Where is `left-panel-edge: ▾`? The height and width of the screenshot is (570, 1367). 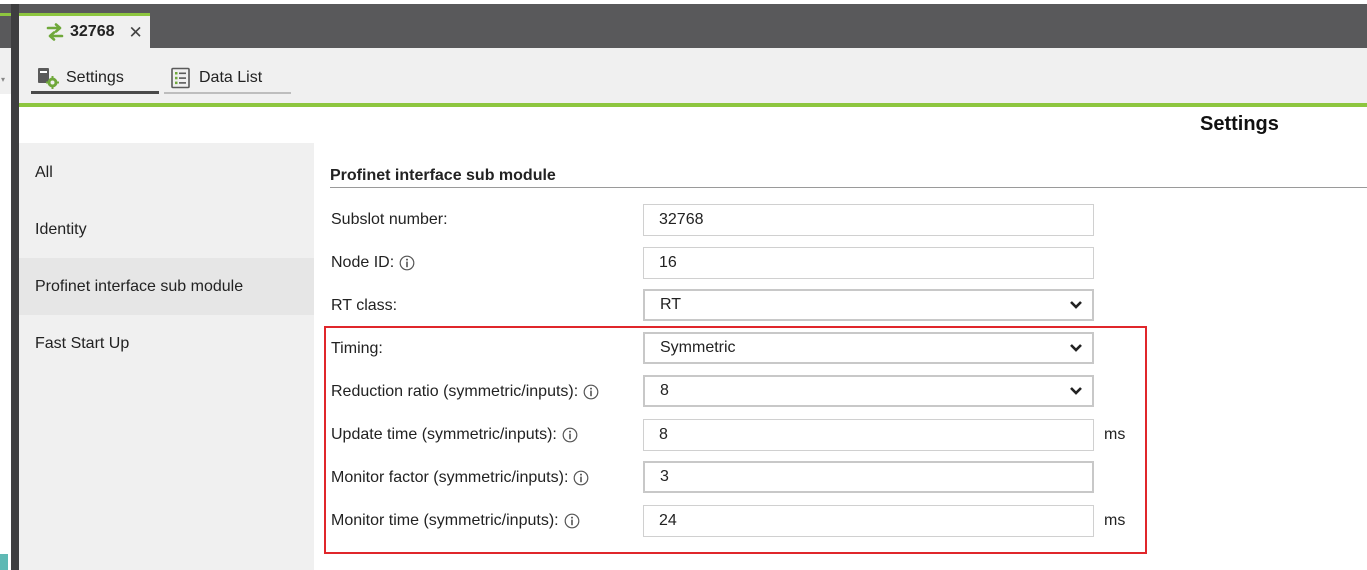
left-panel-edge: ▾ is located at coordinates (5, 285).